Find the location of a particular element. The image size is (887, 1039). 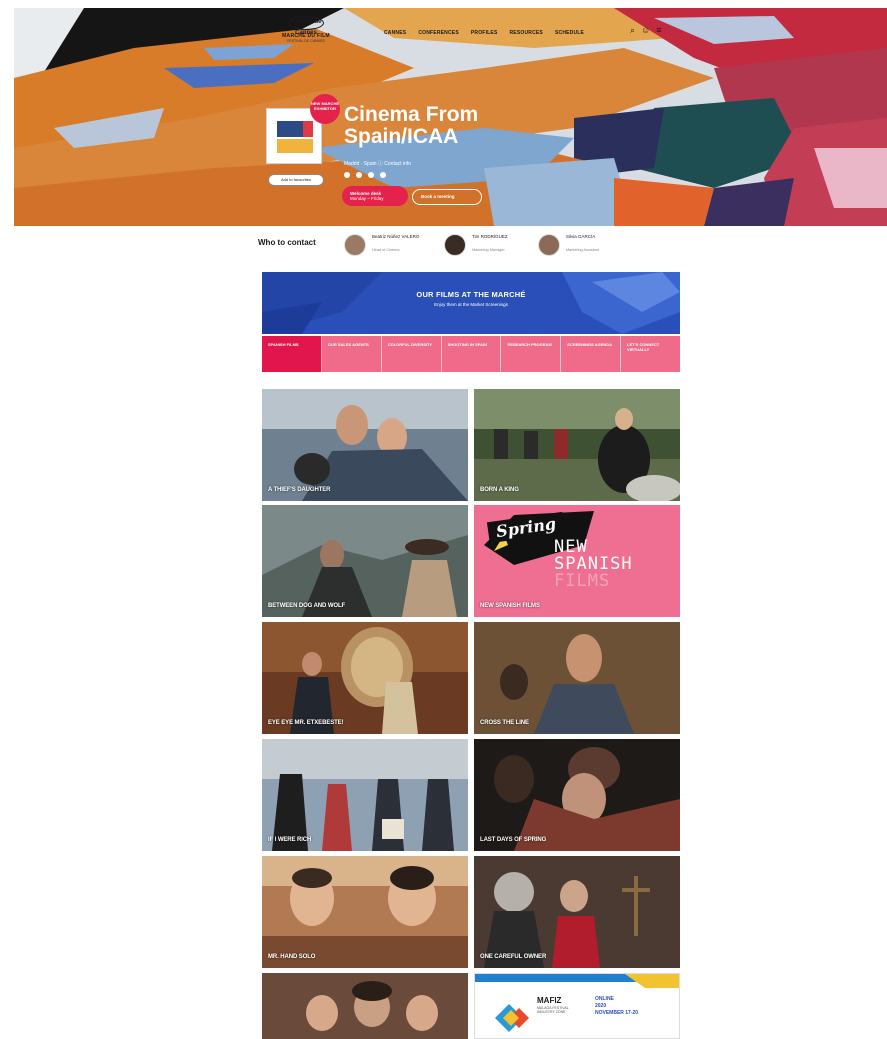

film-card: BETWEEN DOG AND WOLF is located at coordinates (365, 561).